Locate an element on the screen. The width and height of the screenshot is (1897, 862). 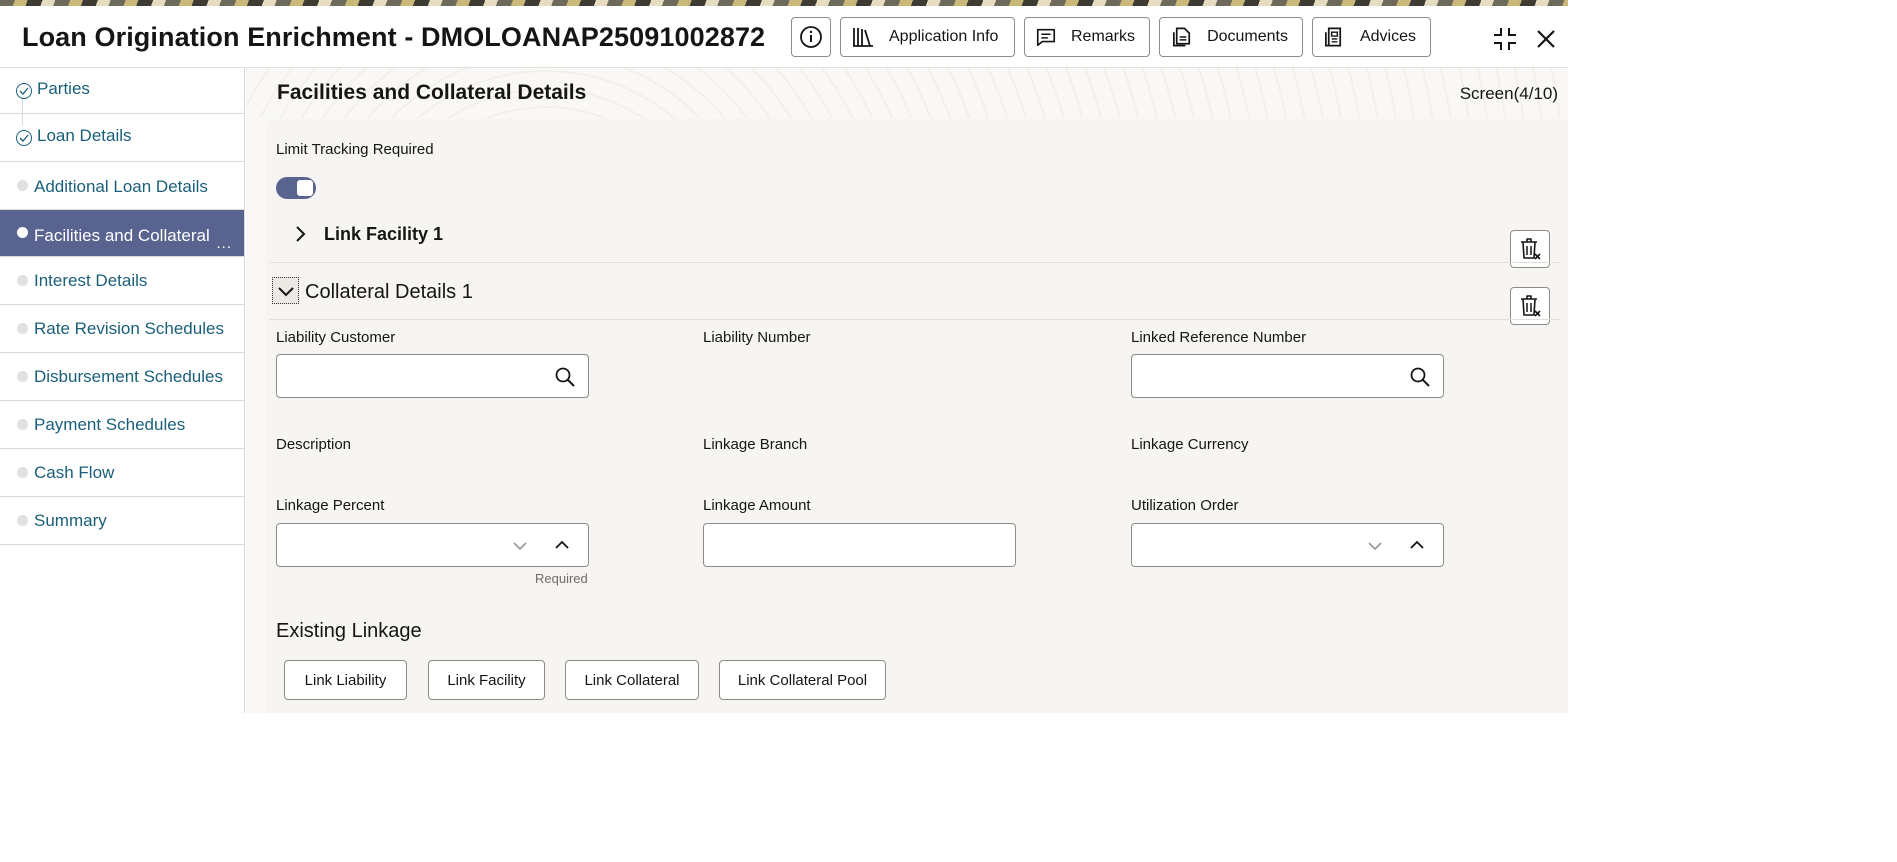
linkage-amount-label: Linkage Amount is located at coordinates (757, 505).